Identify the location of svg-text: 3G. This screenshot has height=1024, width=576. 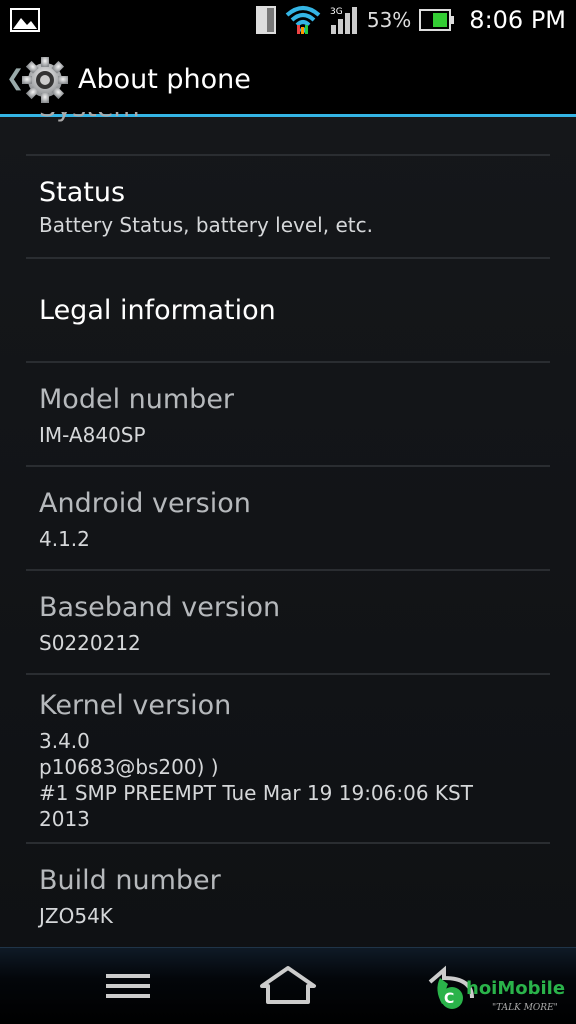
(336, 12).